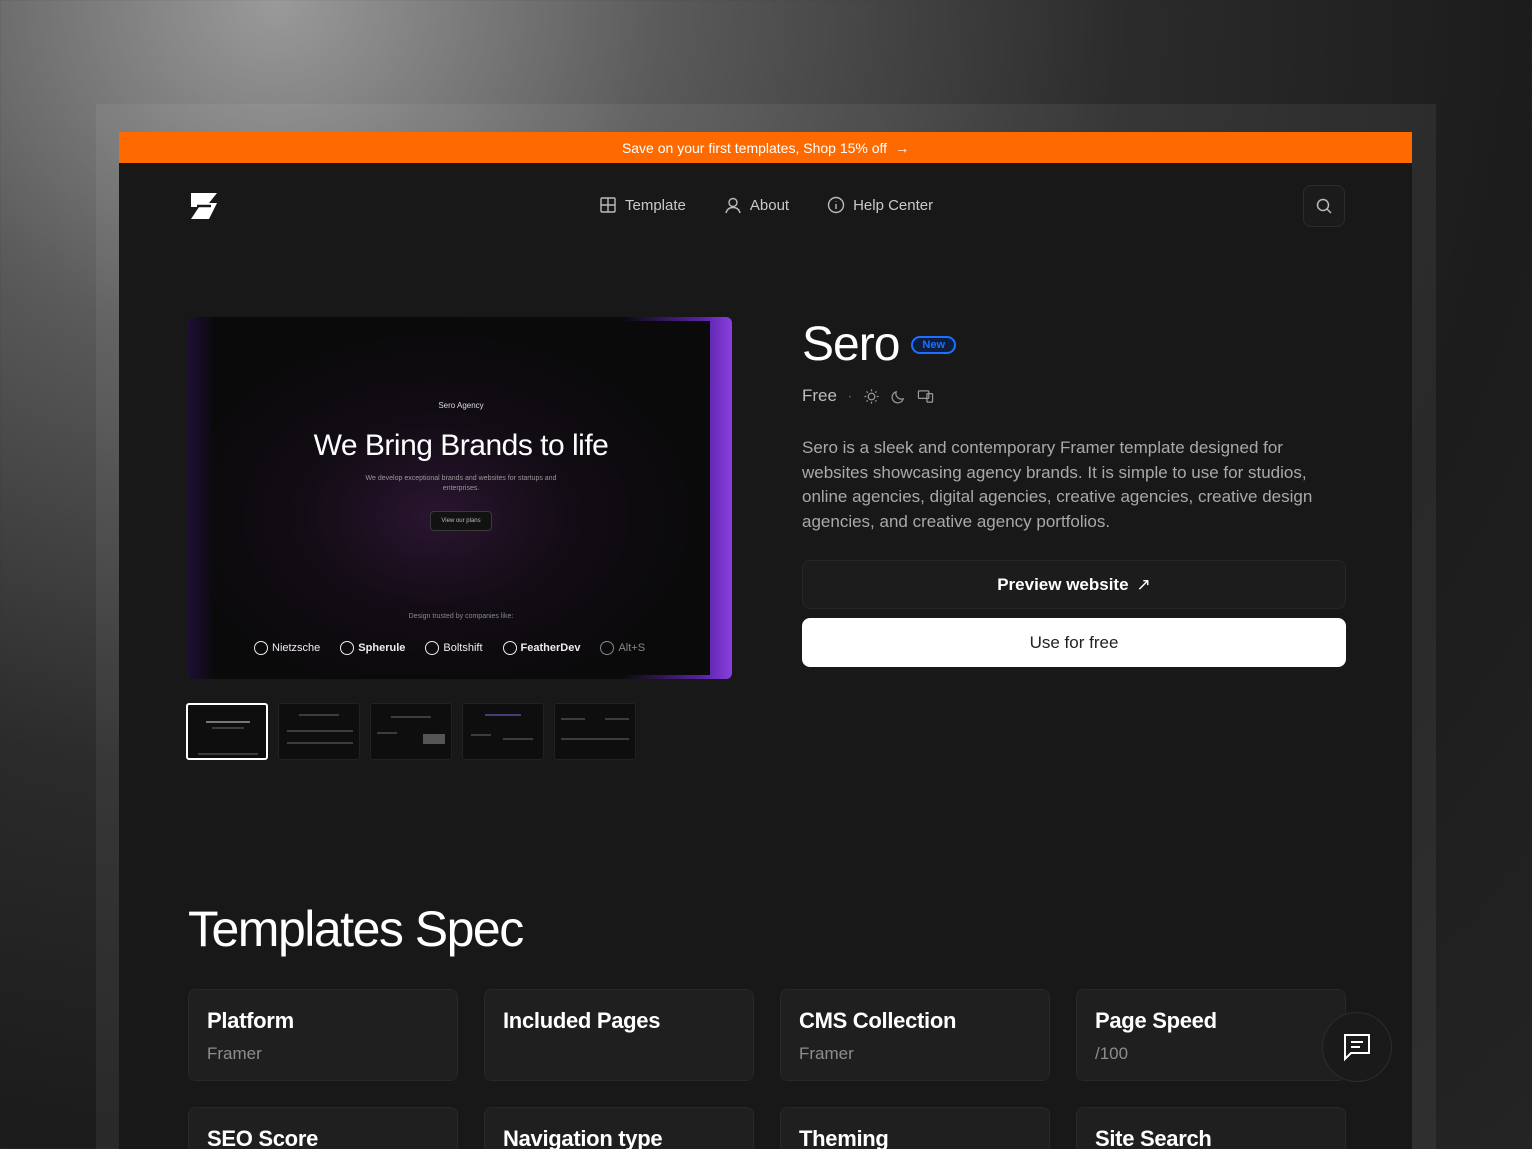  What do you see at coordinates (1074, 396) in the screenshot?
I see `meta-row: Free ·` at bounding box center [1074, 396].